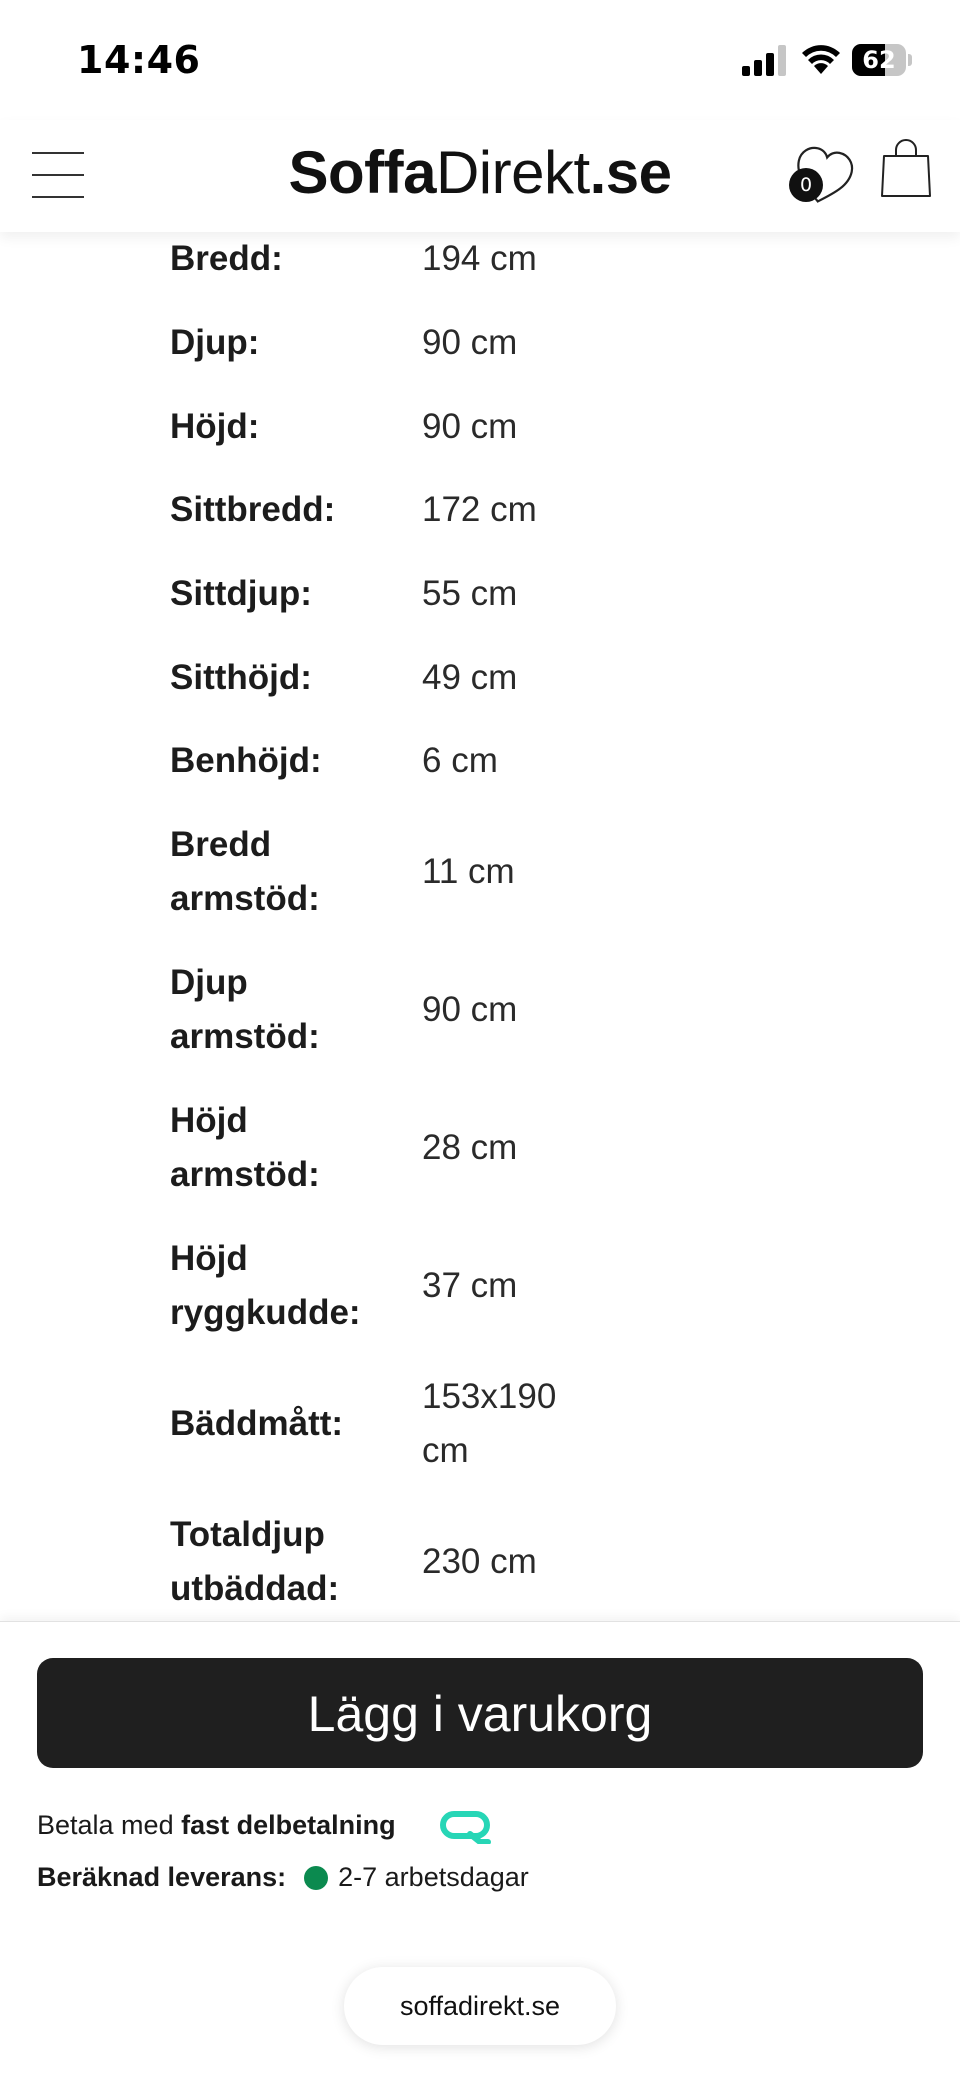 The width and height of the screenshot is (960, 2079). I want to click on spec-value: 153x190 cm, so click(489, 1423).